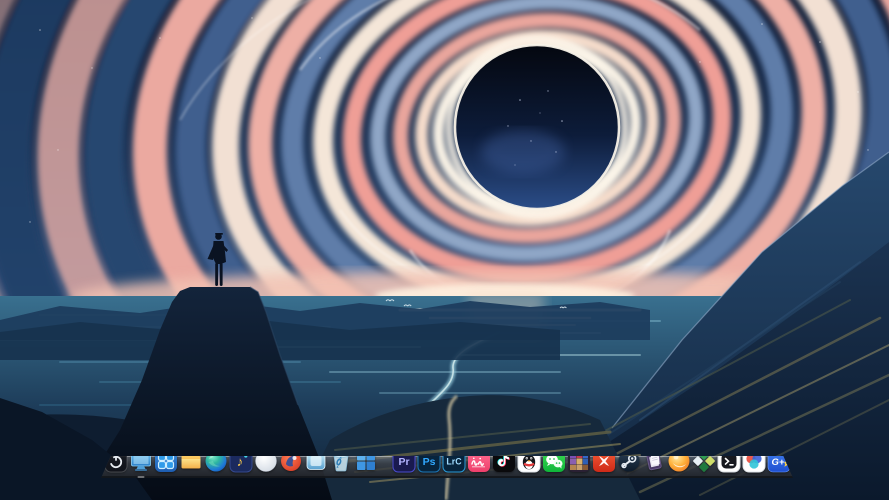 The image size is (889, 500). Describe the element at coordinates (140, 477) in the screenshot. I see `running-indicator` at that location.